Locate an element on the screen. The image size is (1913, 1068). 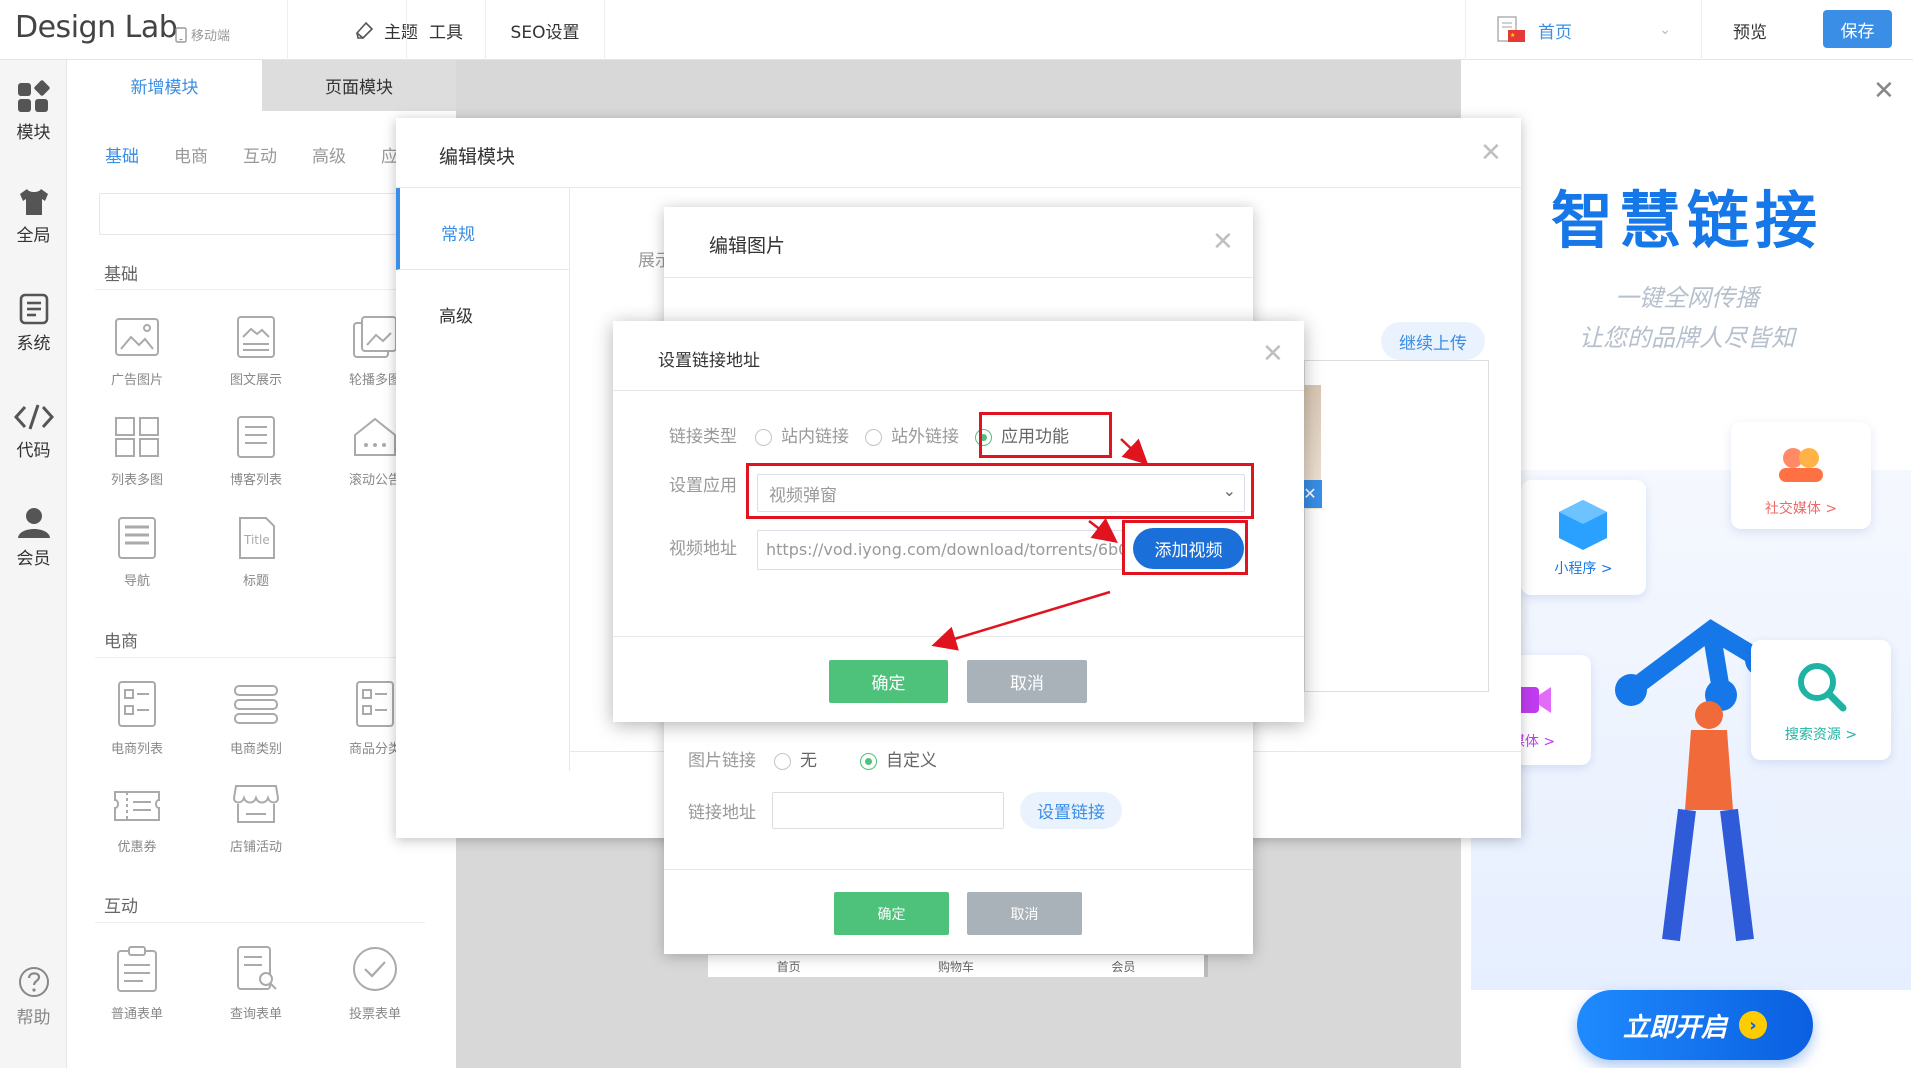
svg-text: Title is located at coordinates (256, 540).